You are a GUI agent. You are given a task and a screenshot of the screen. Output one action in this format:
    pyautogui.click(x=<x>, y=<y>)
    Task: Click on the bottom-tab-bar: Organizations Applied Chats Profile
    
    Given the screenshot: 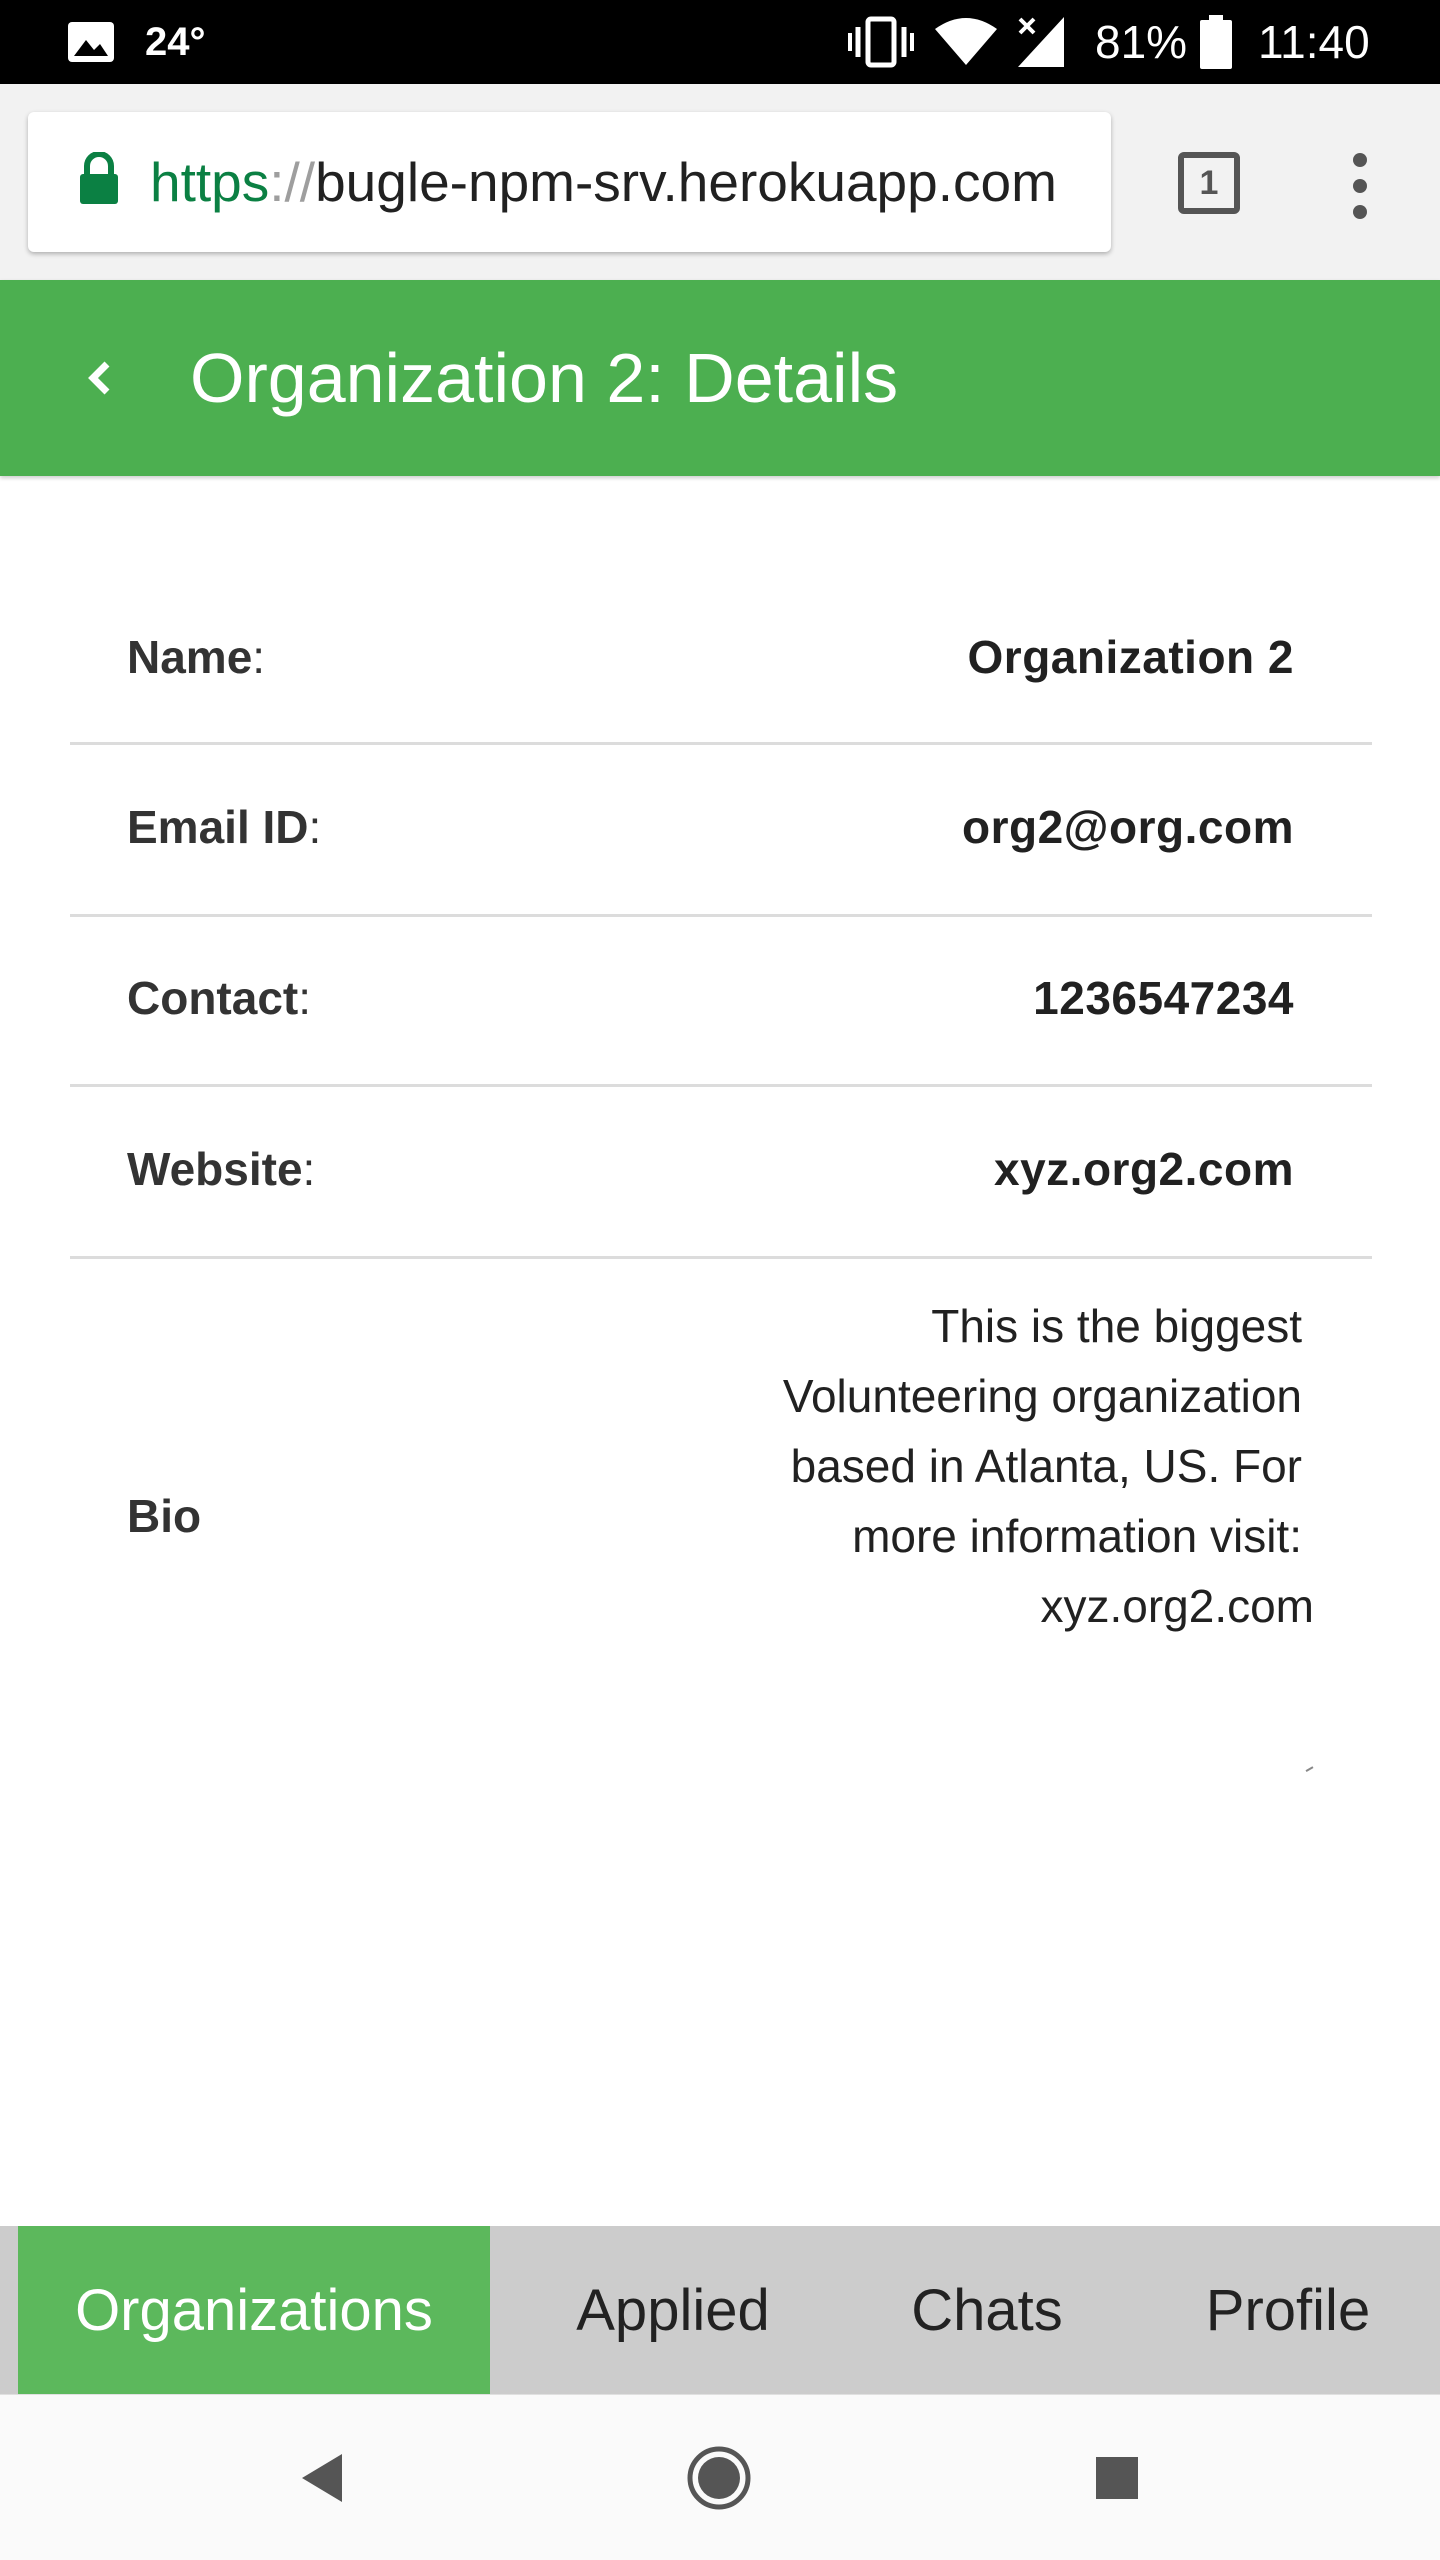 What is the action you would take?
    pyautogui.click(x=720, y=2310)
    